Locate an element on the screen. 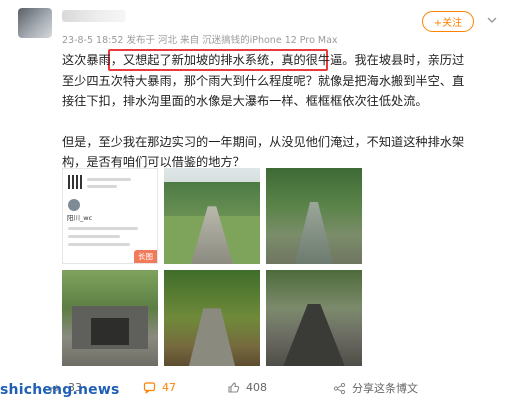  avatar is located at coordinates (35, 23).